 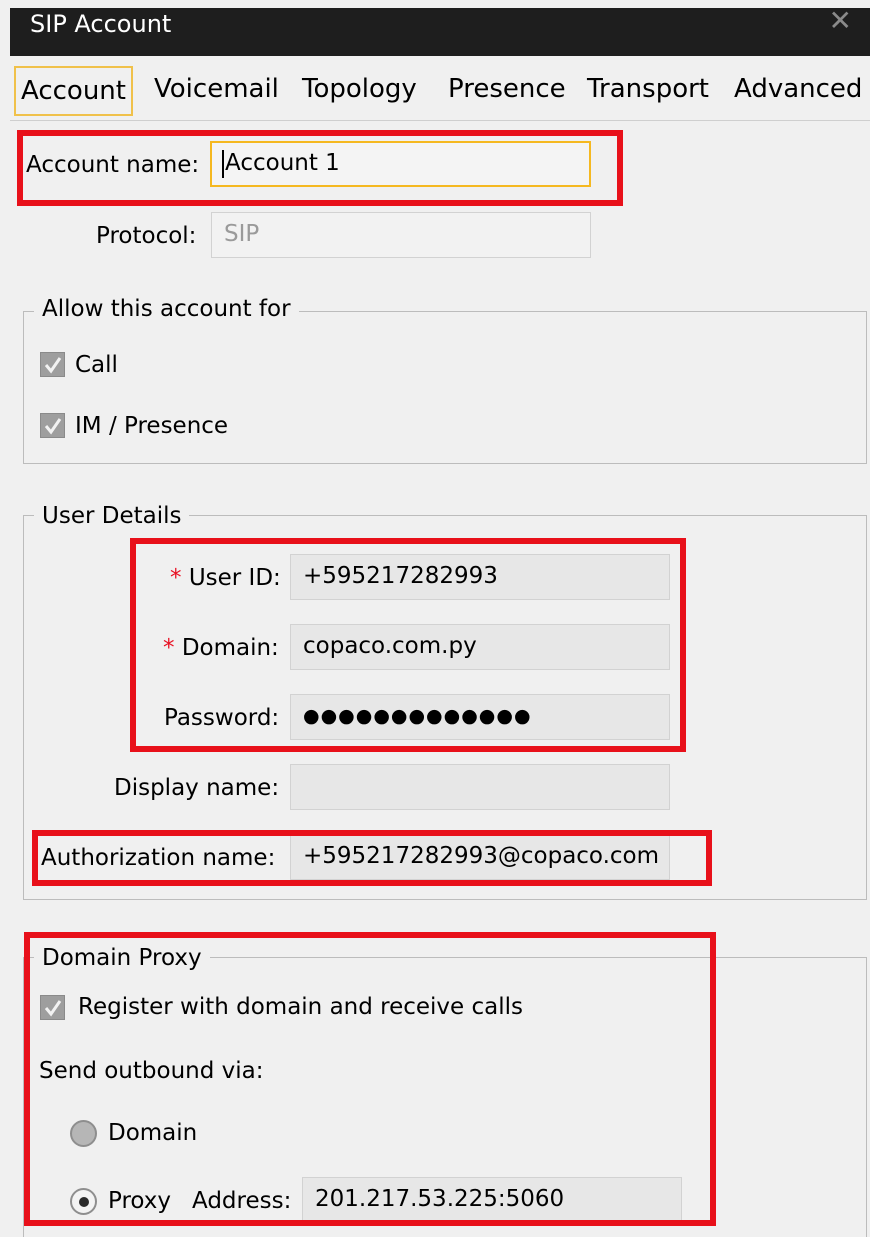 What do you see at coordinates (113, 165) in the screenshot?
I see `account-name-label: Account name:` at bounding box center [113, 165].